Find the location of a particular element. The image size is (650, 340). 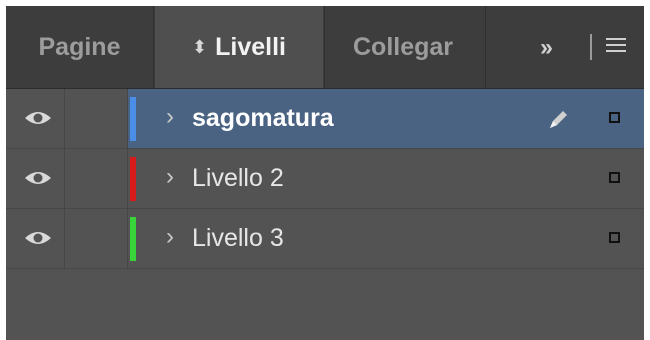

tab-collegamenti-label: Collegar is located at coordinates (403, 46).